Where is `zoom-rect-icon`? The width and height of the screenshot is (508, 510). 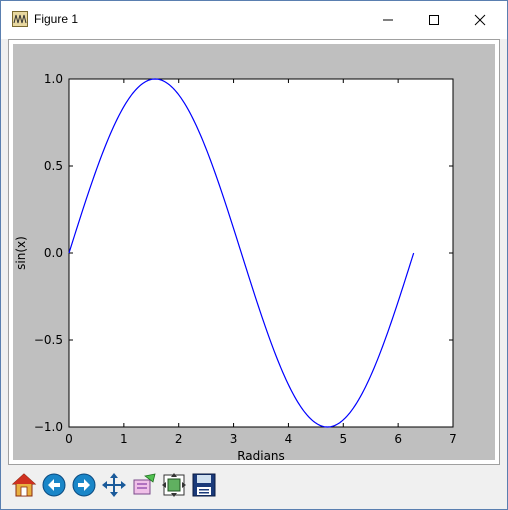 zoom-rect-icon is located at coordinates (144, 484).